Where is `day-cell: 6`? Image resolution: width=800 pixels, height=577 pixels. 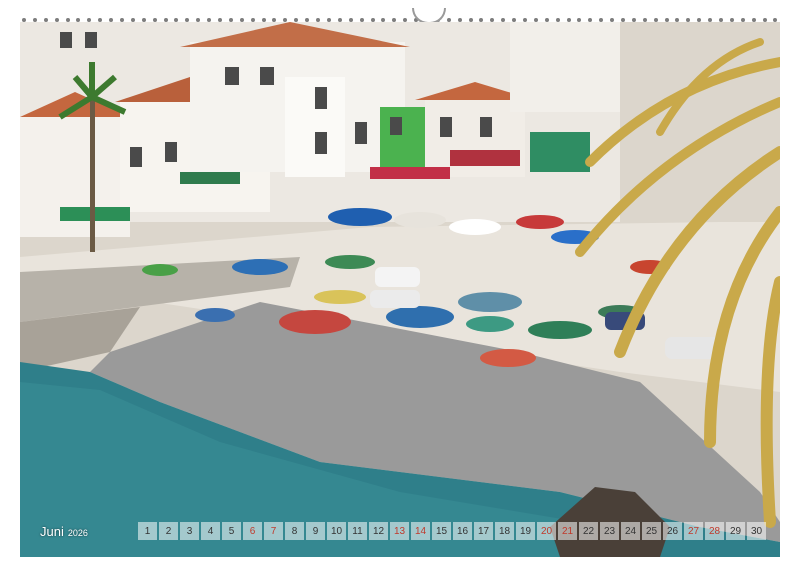
day-cell: 6 is located at coordinates (252, 531).